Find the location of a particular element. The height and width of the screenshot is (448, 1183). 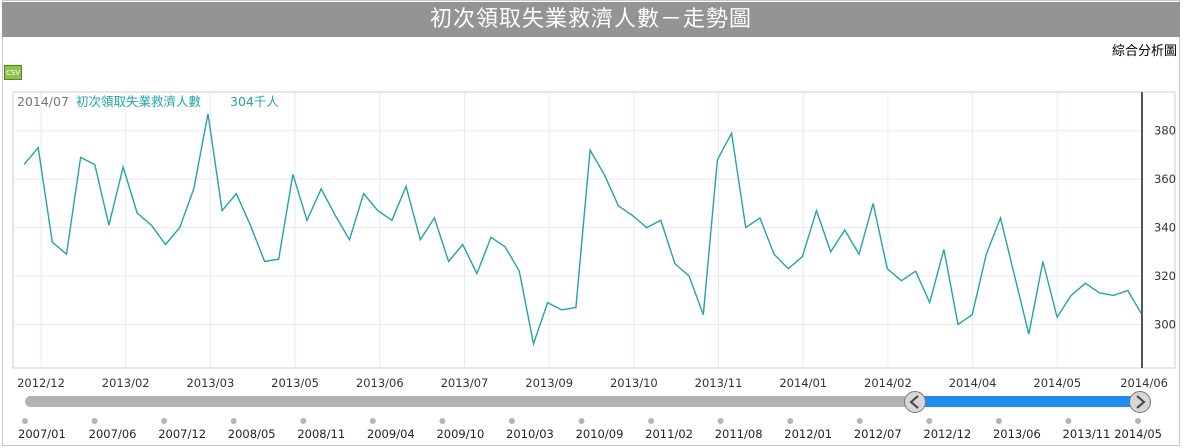

x-tick-label: 2014/06 is located at coordinates (1144, 383).